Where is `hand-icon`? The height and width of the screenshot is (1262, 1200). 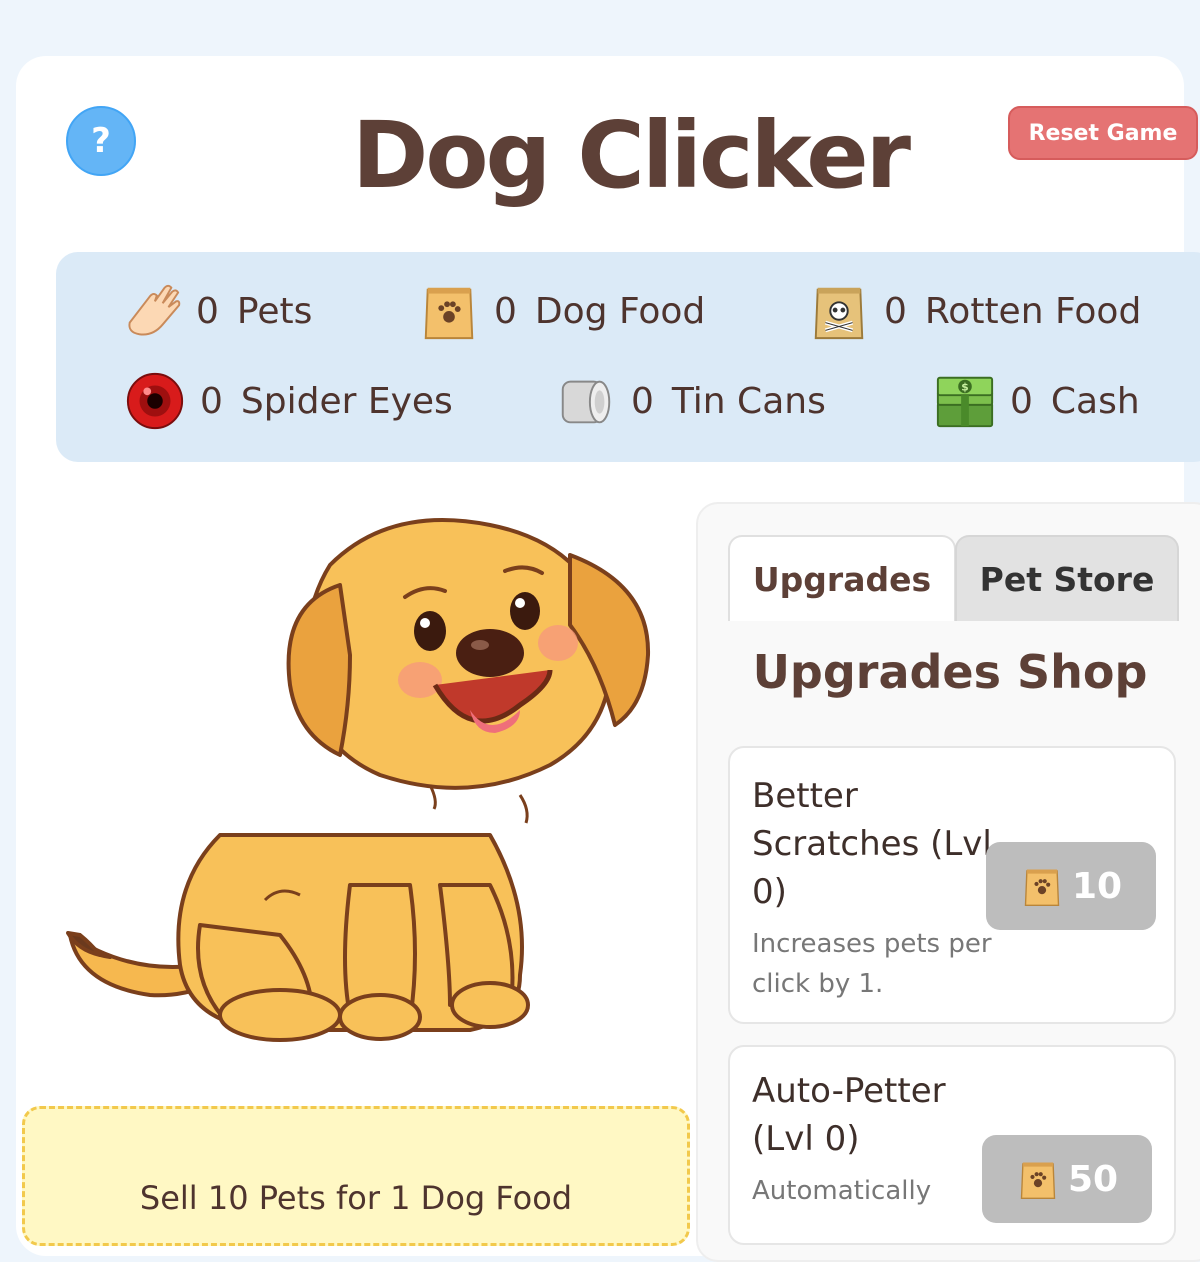
hand-icon is located at coordinates (154, 310).